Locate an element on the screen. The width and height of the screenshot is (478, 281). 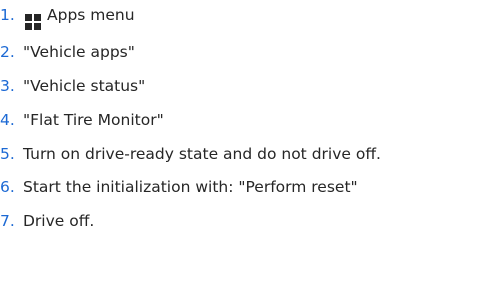
step-text: Drive off. is located at coordinates (59, 221).